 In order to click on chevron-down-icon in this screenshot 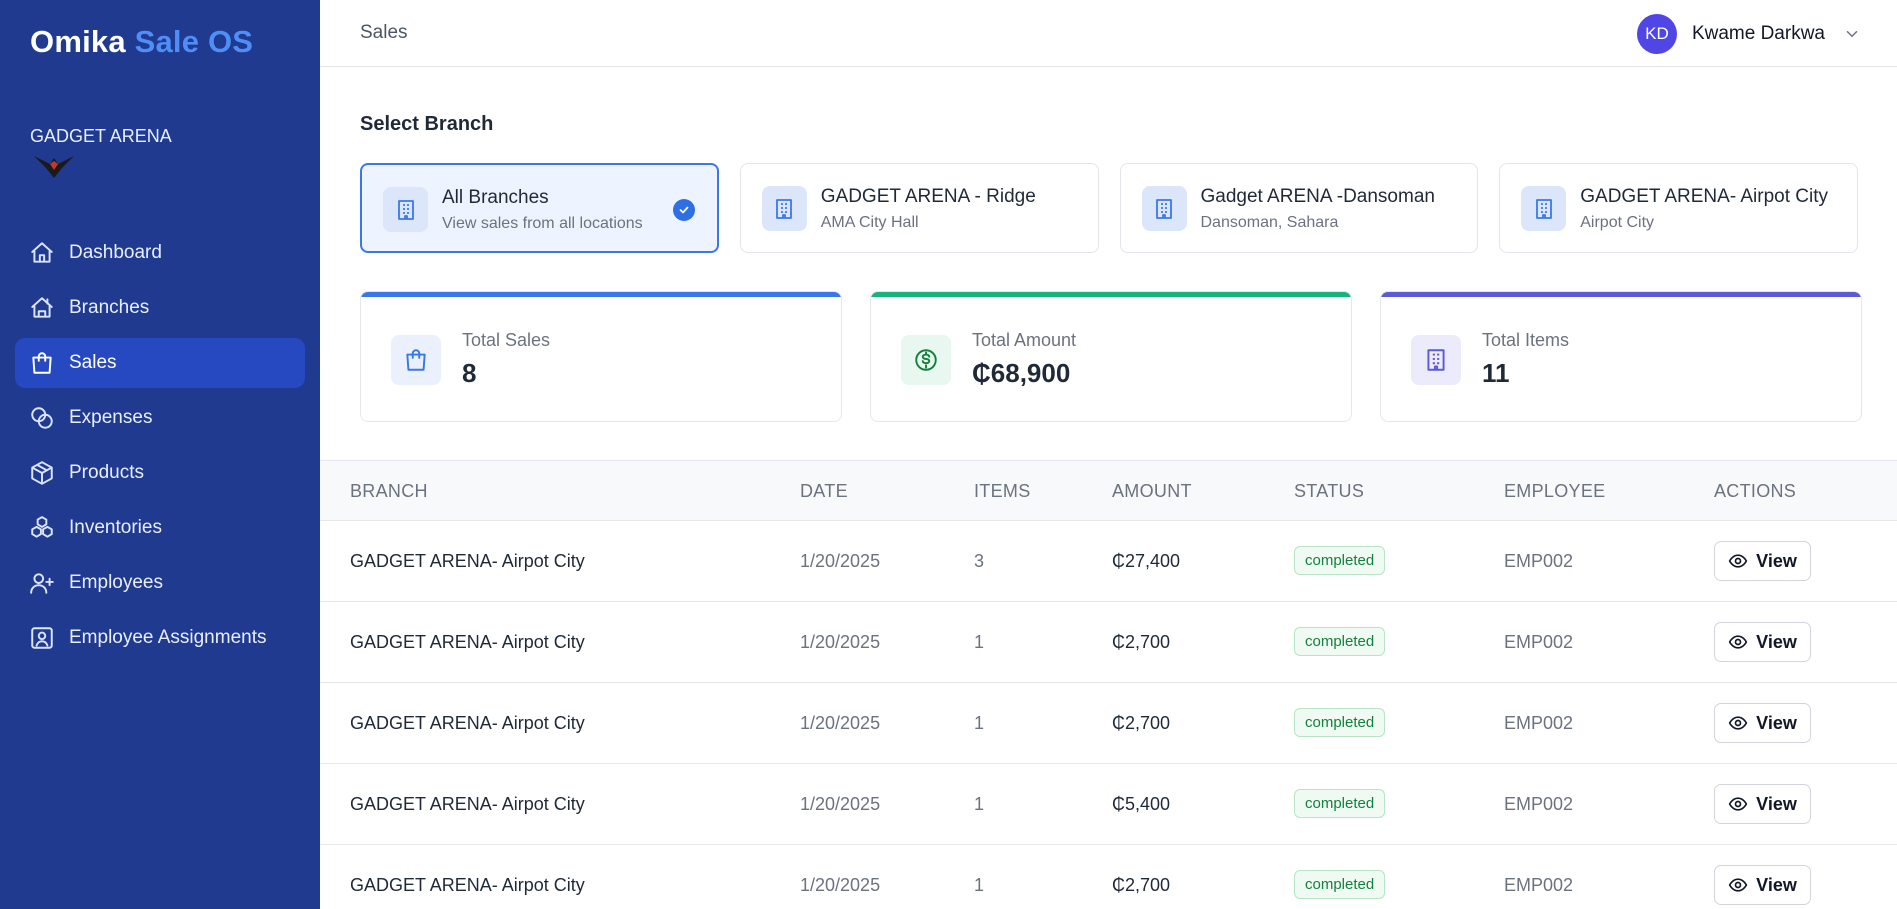, I will do `click(1852, 34)`.